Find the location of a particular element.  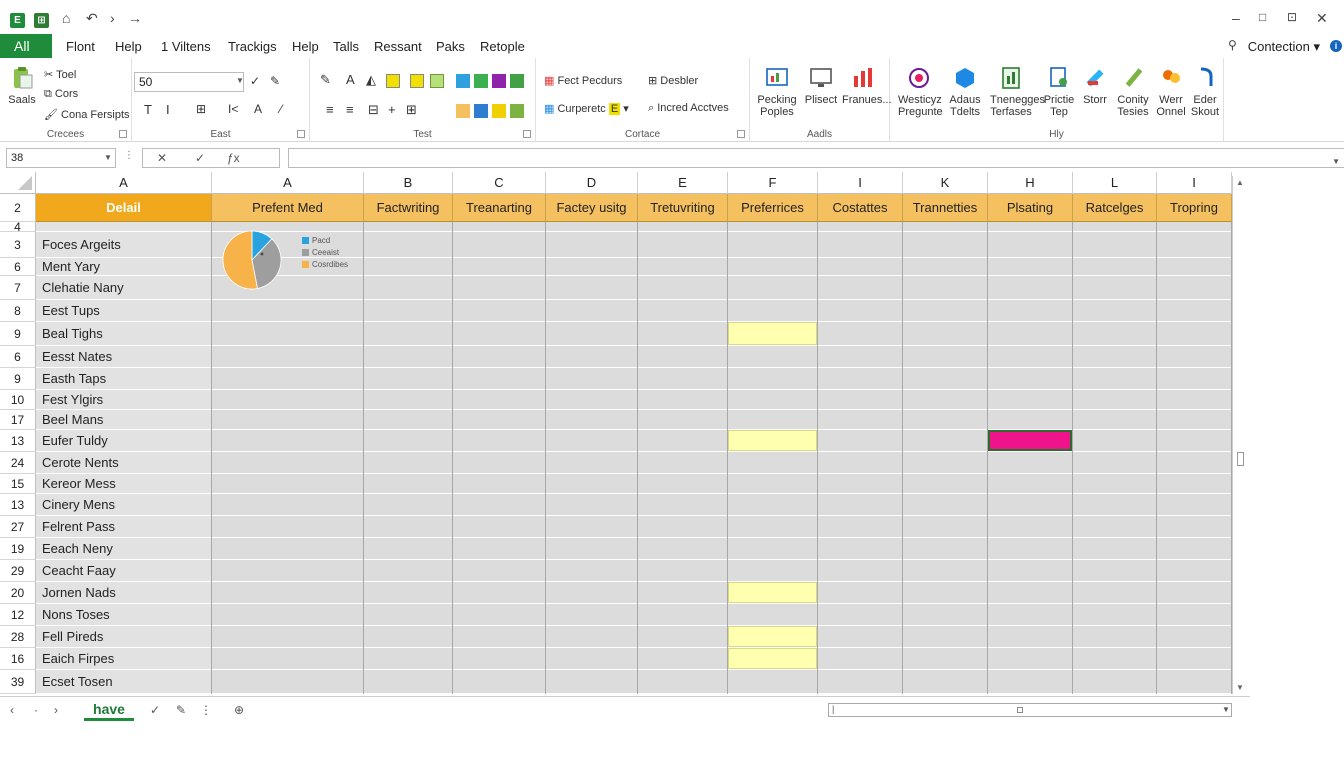

name-box: 38 is located at coordinates (61, 158).